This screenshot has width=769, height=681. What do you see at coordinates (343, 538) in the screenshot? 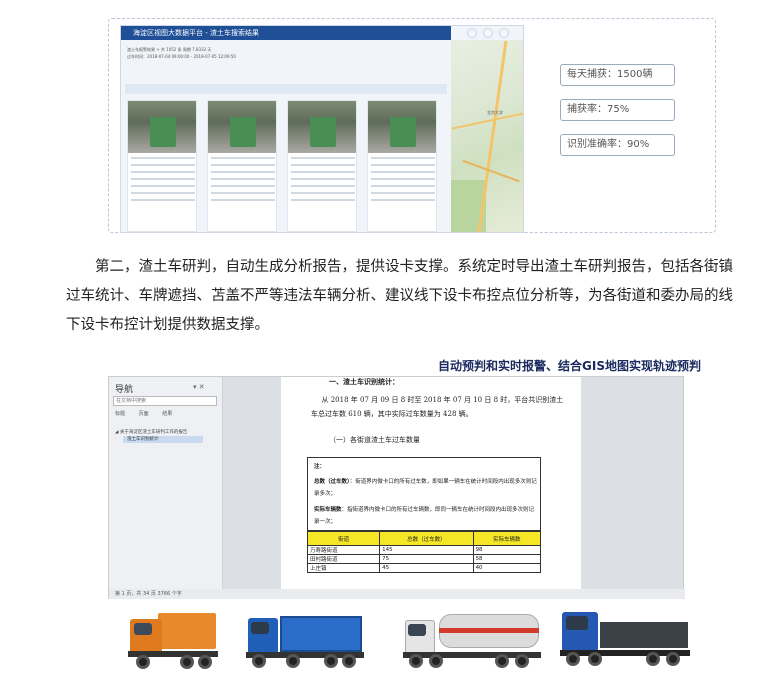
I see `table-header: 街道` at bounding box center [343, 538].